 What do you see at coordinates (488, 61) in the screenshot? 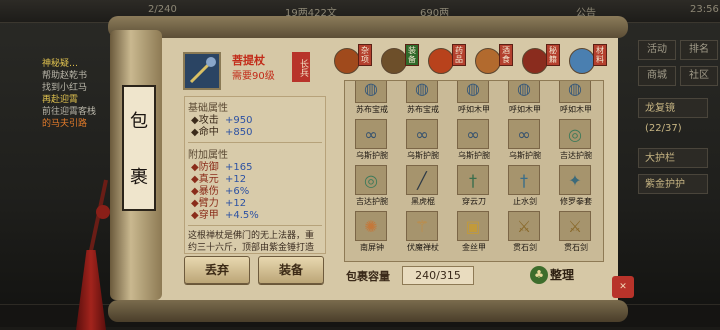
I see `food-icon` at bounding box center [488, 61].